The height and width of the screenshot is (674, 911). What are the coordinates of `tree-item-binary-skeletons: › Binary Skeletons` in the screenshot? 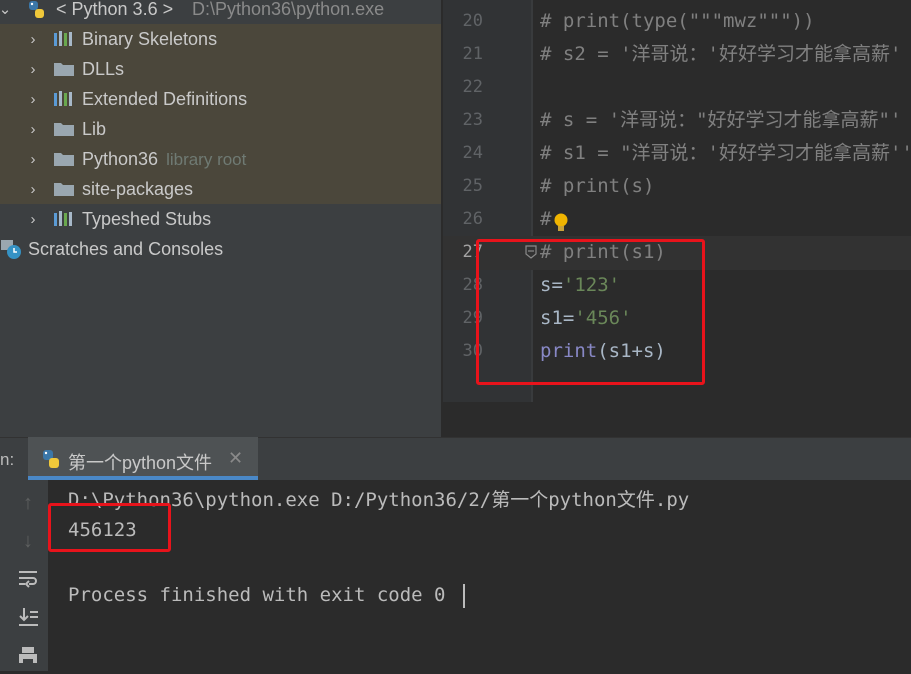 It's located at (220, 39).